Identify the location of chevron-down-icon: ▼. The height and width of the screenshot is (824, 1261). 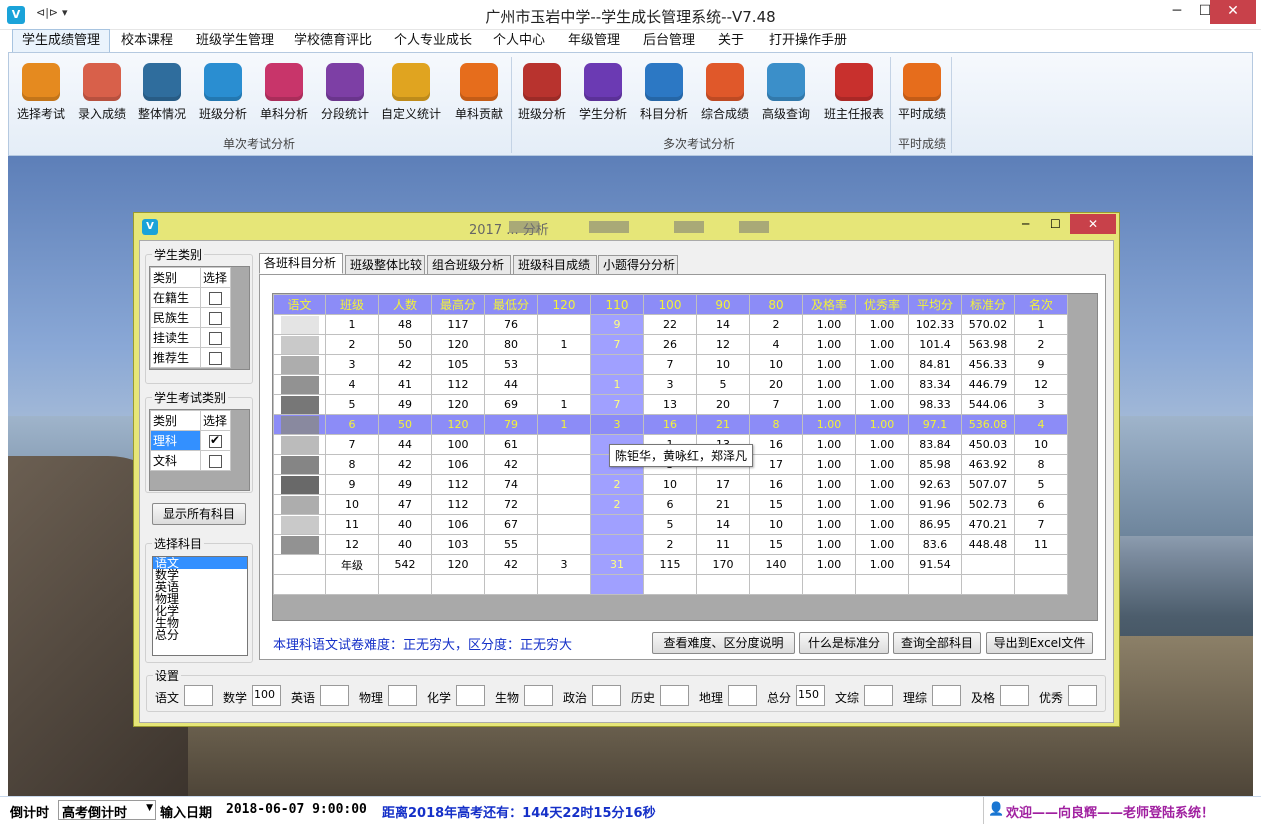
(149, 808).